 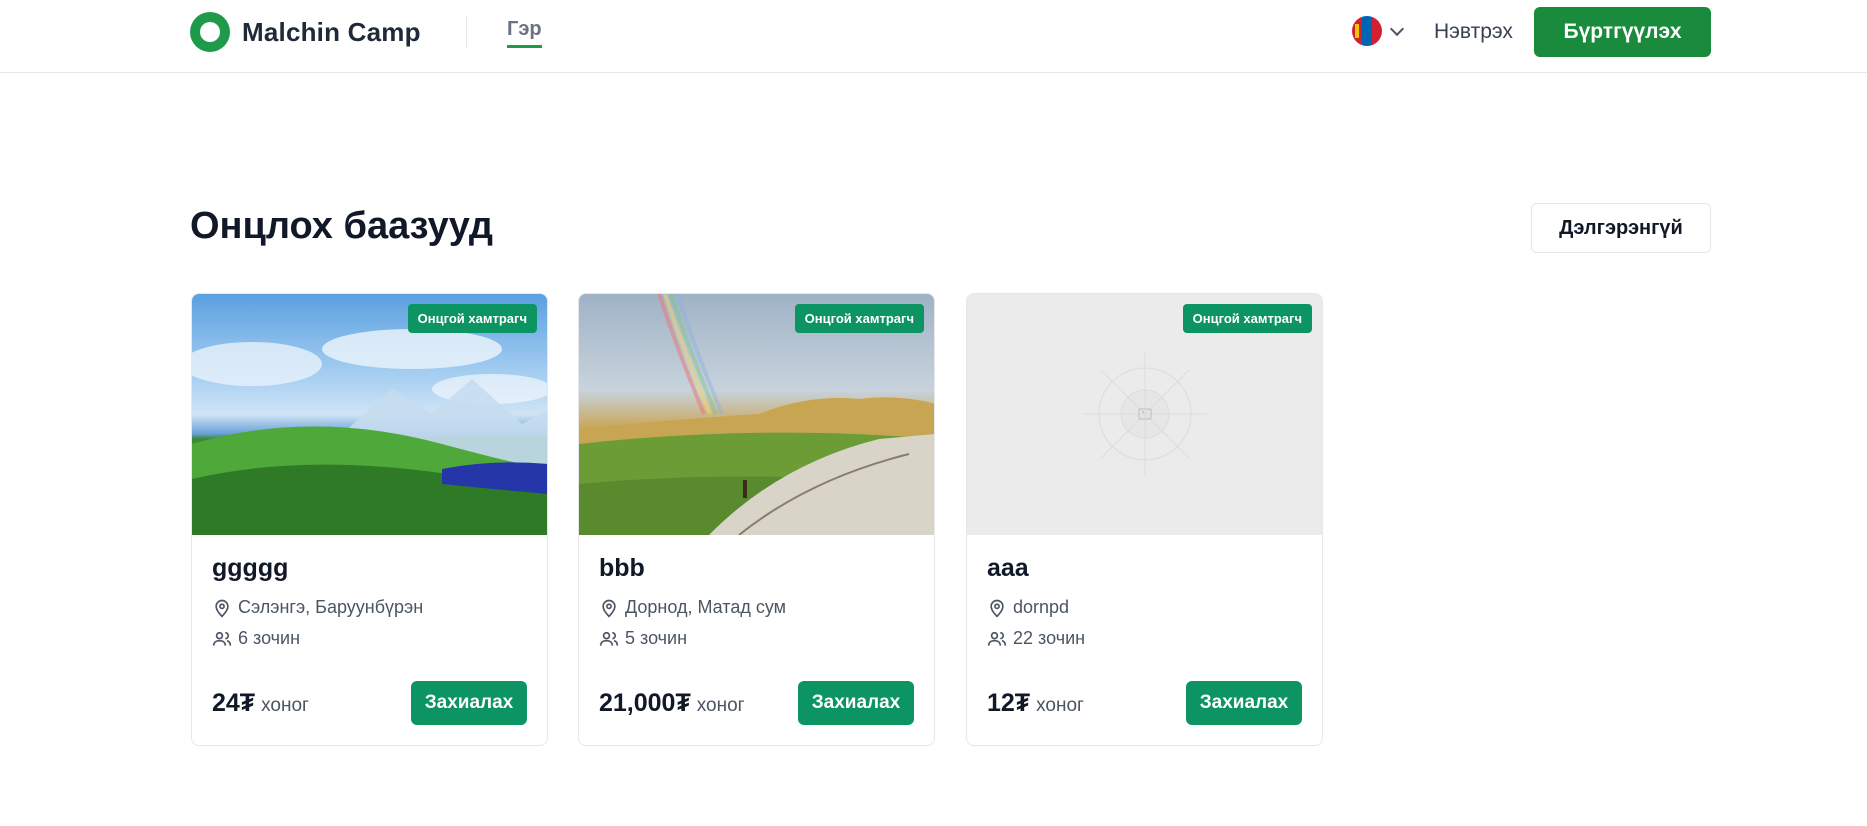 I want to click on location-text: Сэлэнгэ, Баруунбүрэн, so click(x=331, y=607).